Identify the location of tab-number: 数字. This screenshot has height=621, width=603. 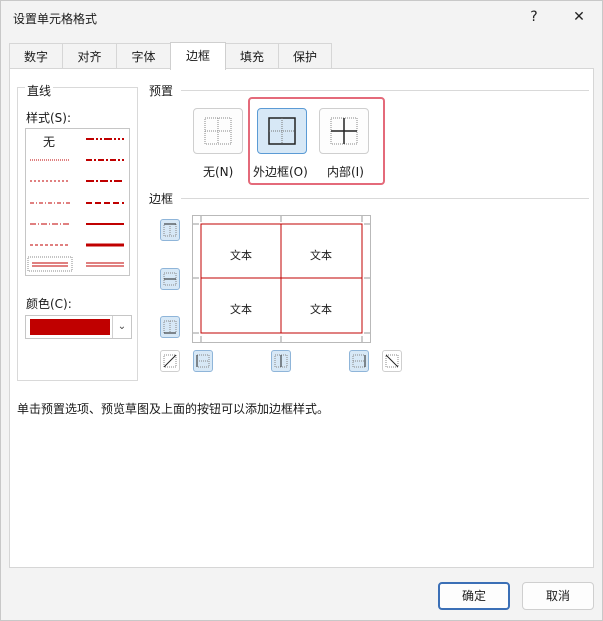
(36, 56).